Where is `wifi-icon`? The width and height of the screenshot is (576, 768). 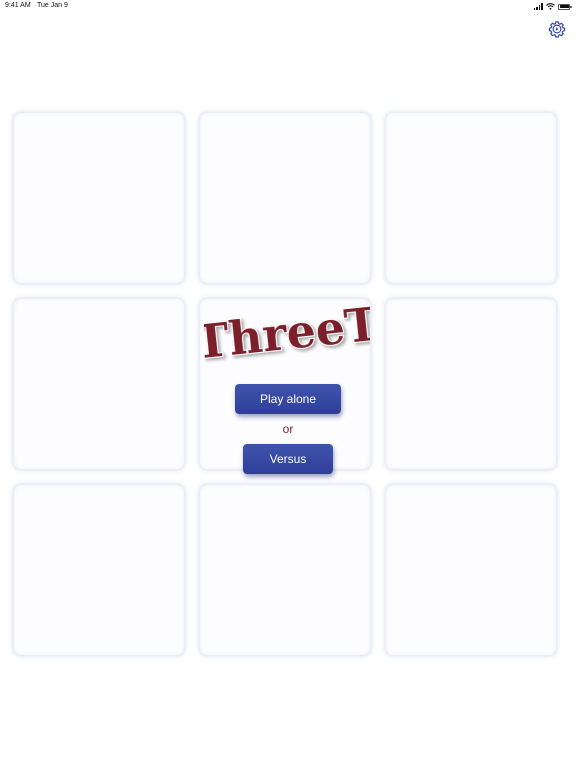 wifi-icon is located at coordinates (550, 6).